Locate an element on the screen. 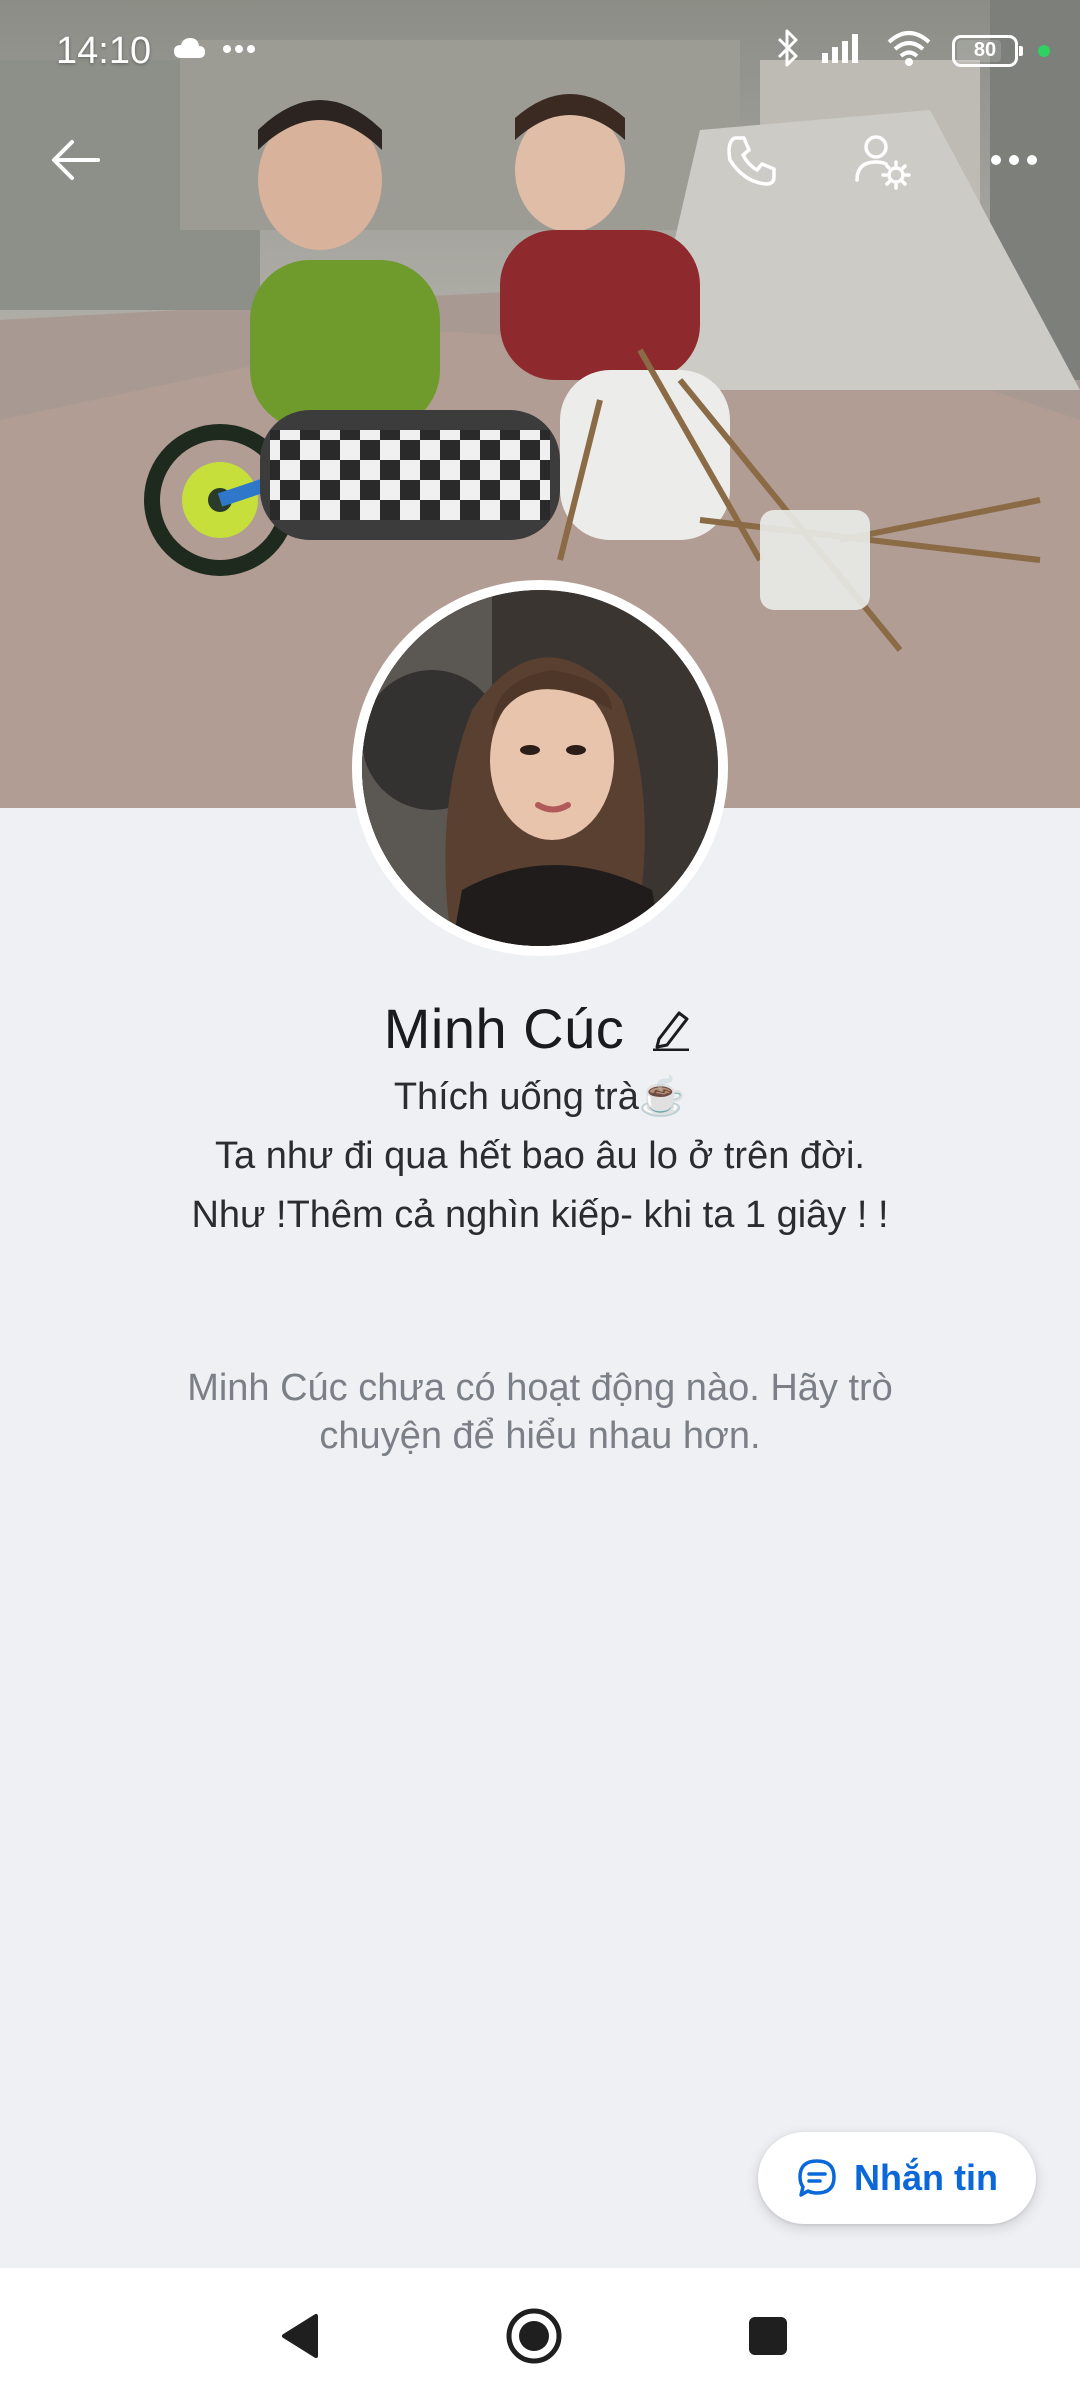 The image size is (1080, 2400). phone-icon is located at coordinates (751, 161).